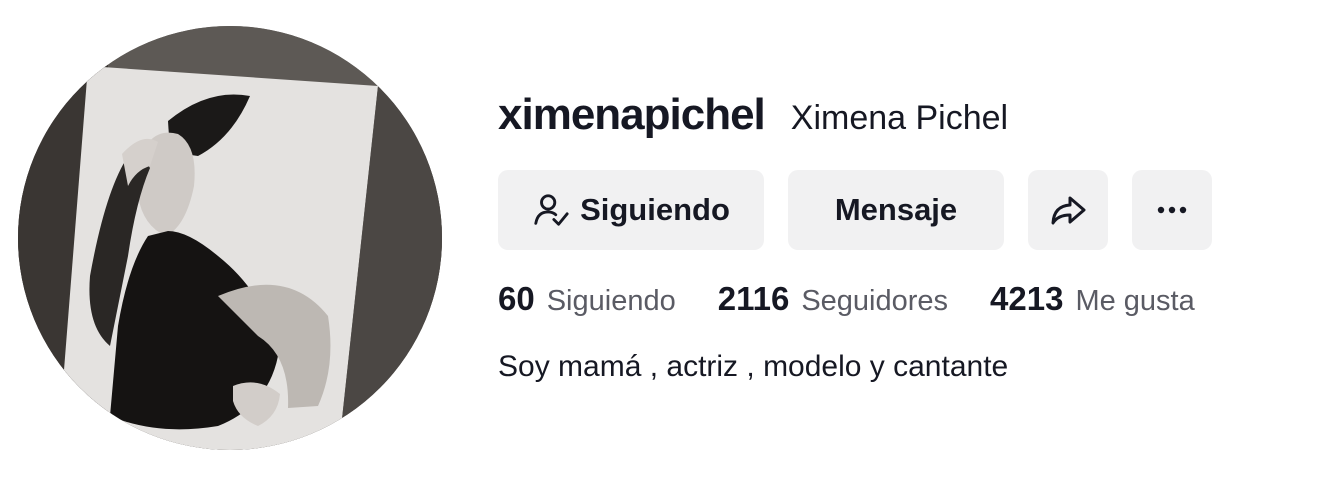 This screenshot has height=488, width=1326. I want to click on message-button-label: Mensaje, so click(896, 209).